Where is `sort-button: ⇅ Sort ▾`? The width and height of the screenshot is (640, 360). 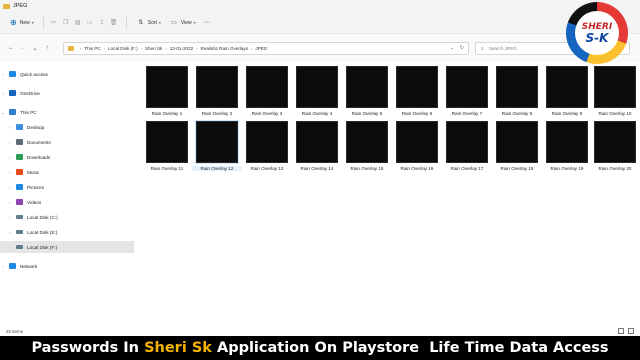
sort-button: ⇅ Sort ▾ is located at coordinates (148, 23).